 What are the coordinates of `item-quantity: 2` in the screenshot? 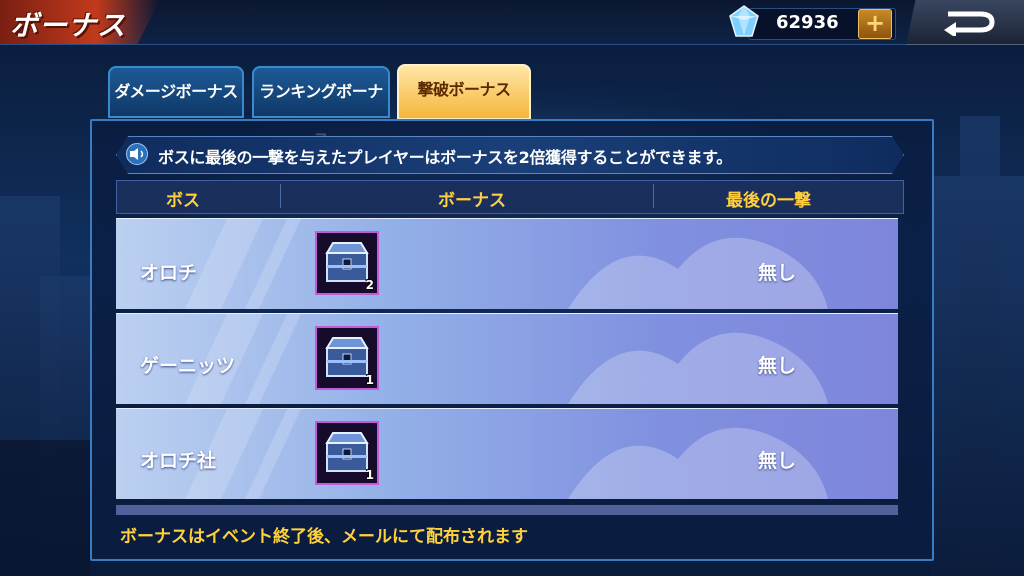 It's located at (369, 285).